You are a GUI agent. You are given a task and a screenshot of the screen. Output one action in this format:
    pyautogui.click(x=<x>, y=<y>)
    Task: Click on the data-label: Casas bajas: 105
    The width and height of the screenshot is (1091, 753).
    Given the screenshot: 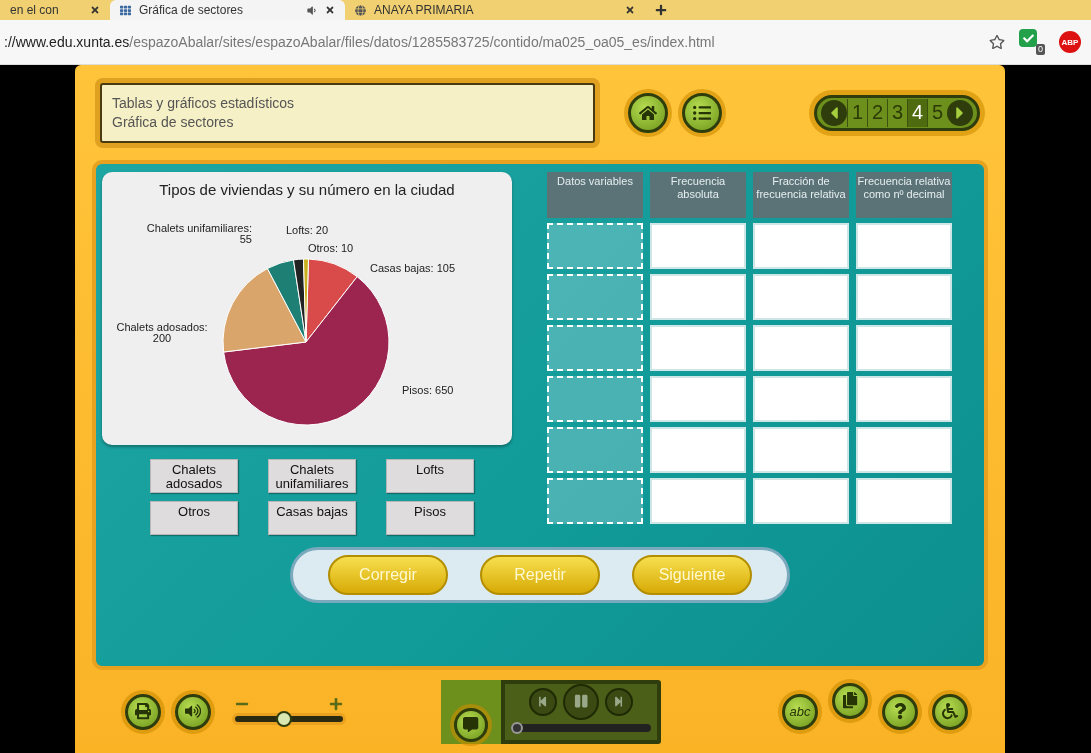 What is the action you would take?
    pyautogui.click(x=412, y=268)
    